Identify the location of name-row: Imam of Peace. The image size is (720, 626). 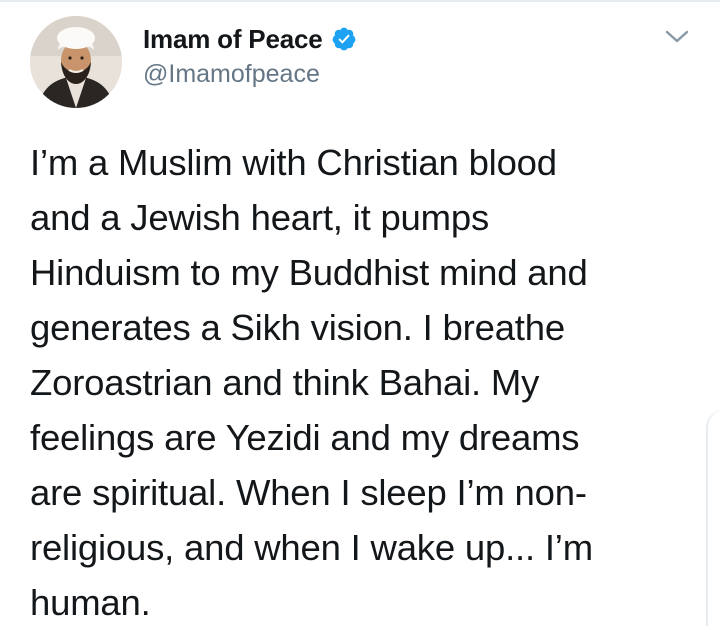
(250, 39).